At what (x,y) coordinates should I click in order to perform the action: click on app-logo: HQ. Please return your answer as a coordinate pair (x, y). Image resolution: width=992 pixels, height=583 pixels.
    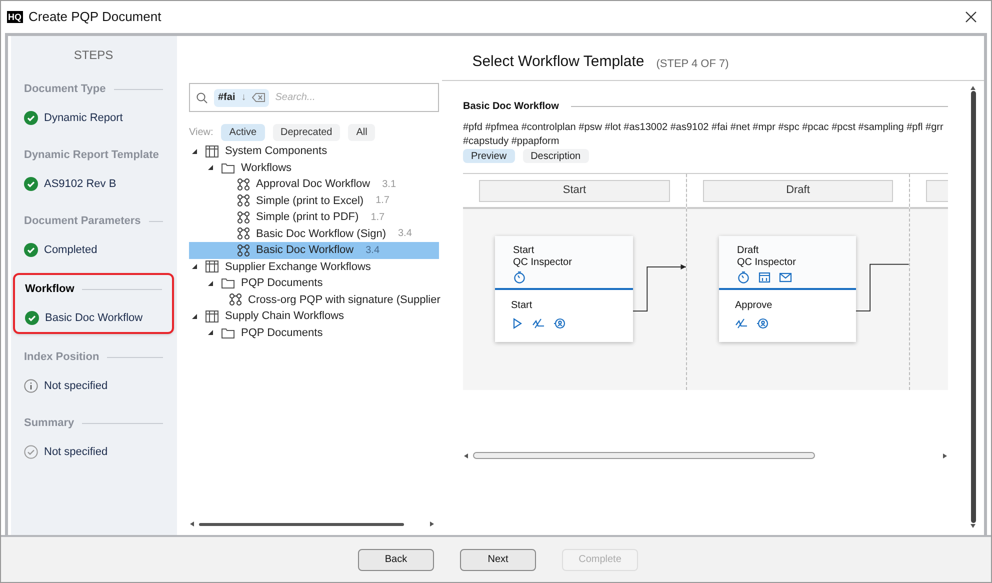
    Looking at the image, I should click on (14, 17).